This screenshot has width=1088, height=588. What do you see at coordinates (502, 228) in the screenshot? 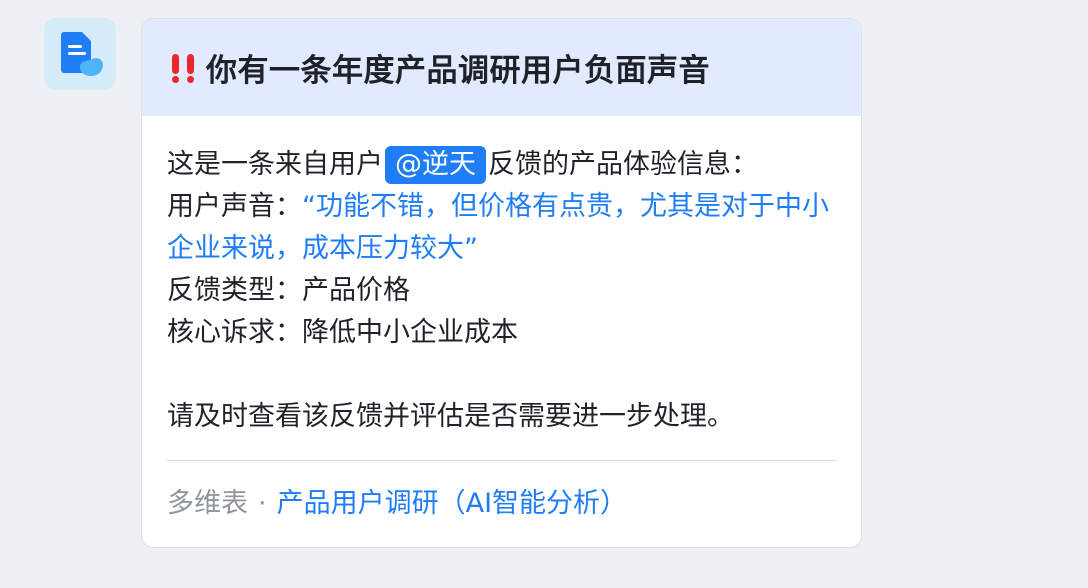
I see `voice-line: 用户声音：“功能不错，但价格有点贵，尤其是对于中小企业来说，成本压力较大”` at bounding box center [502, 228].